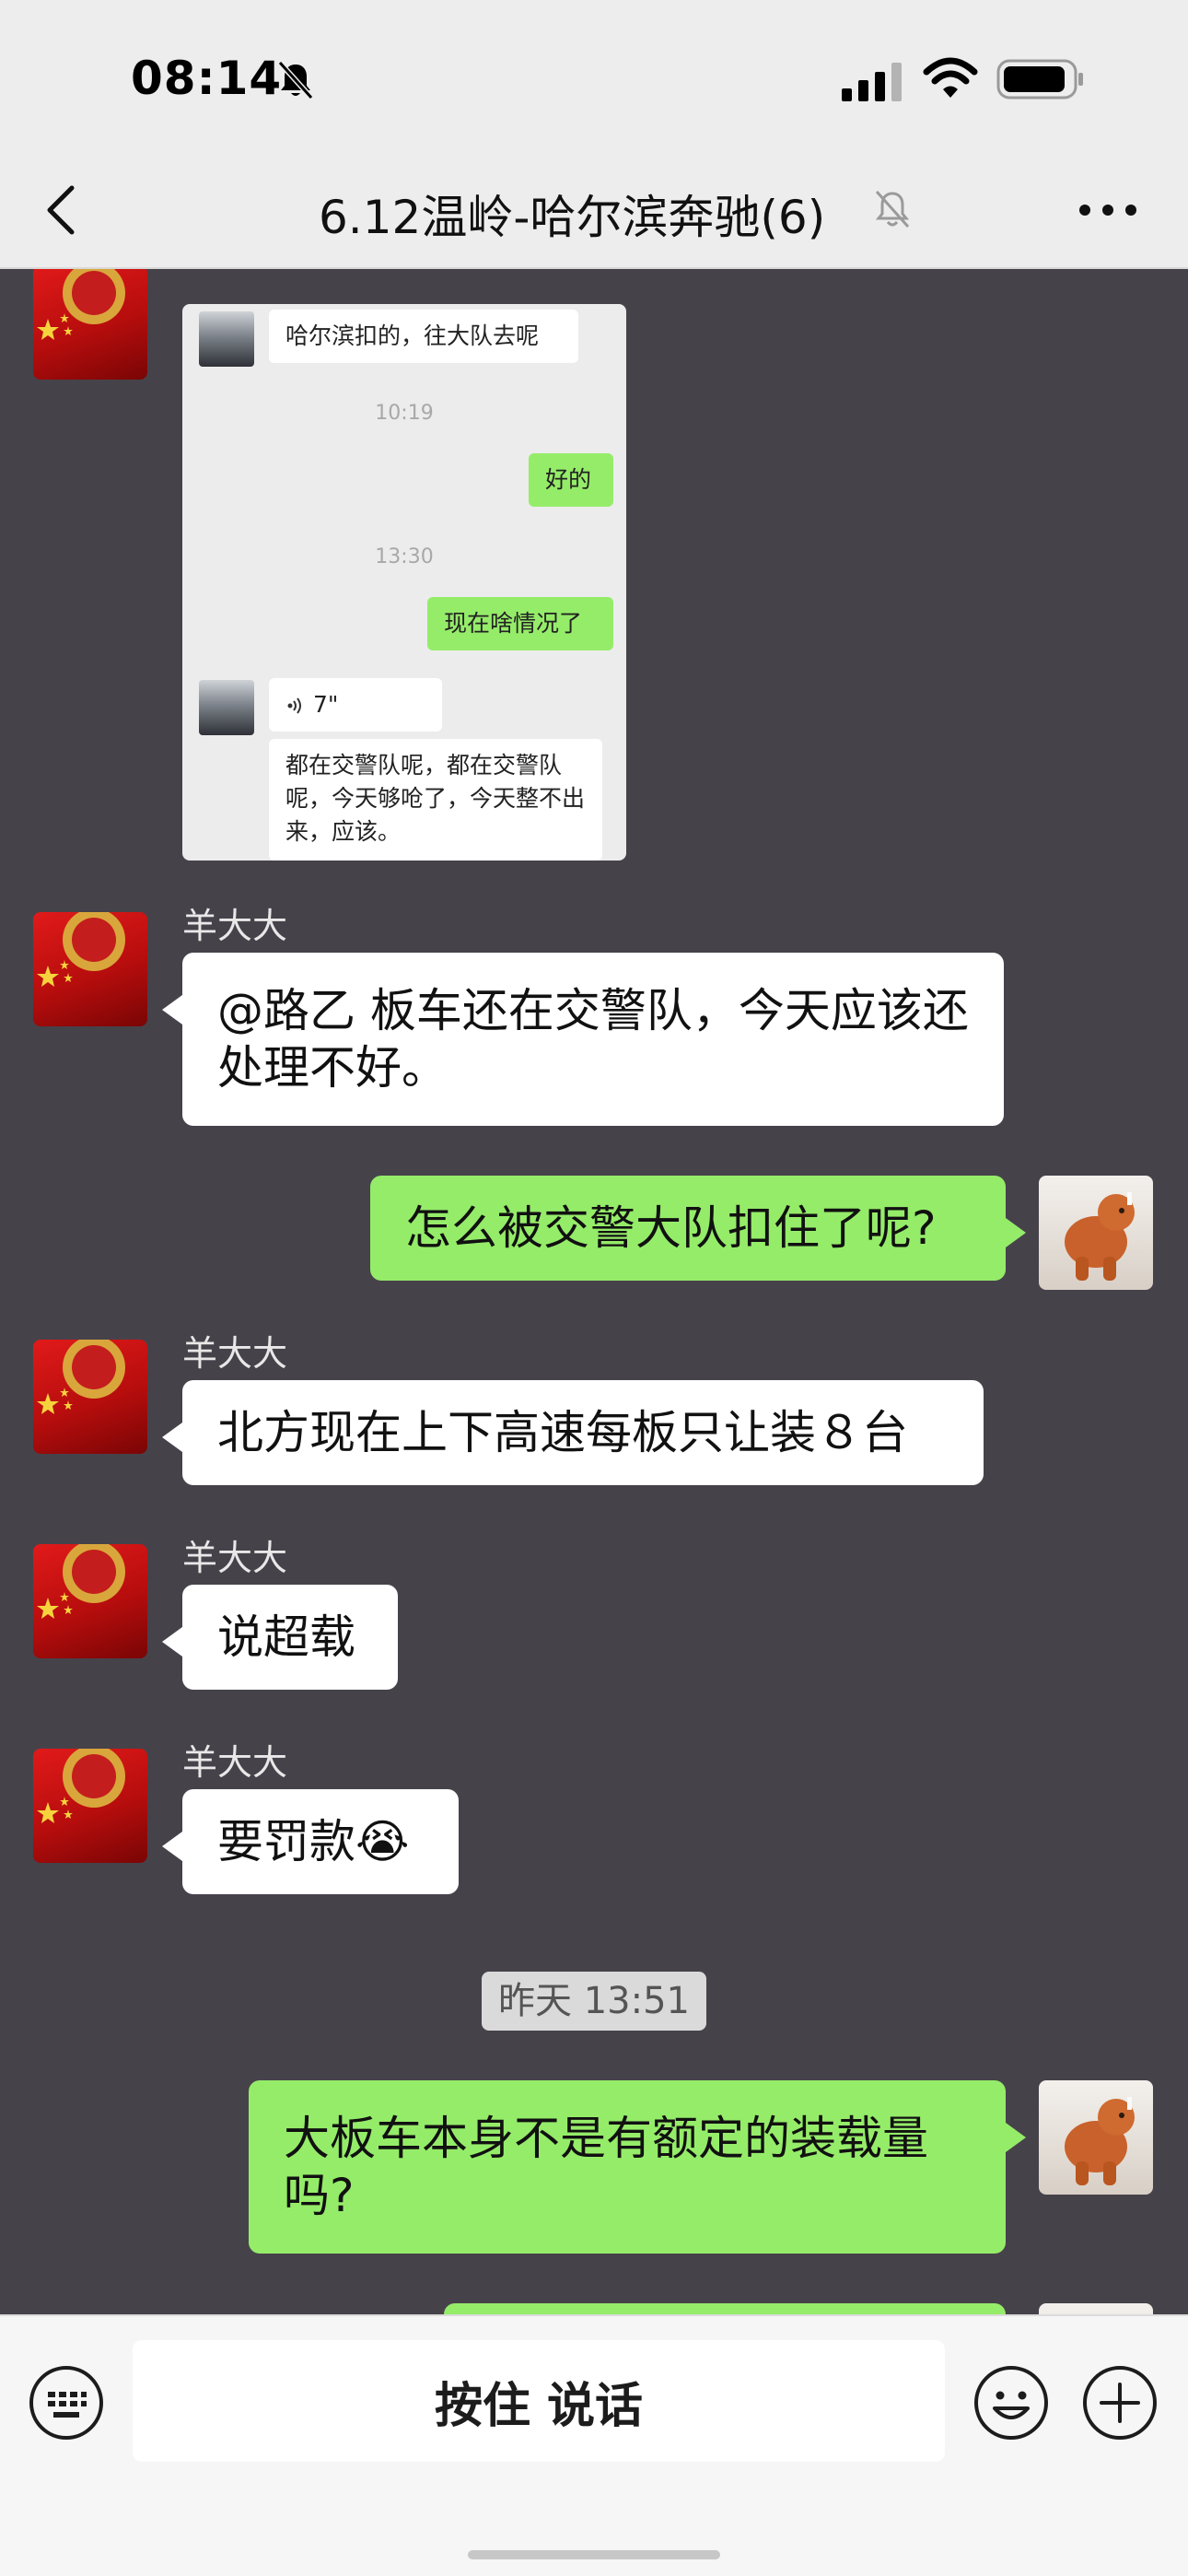 The image size is (1188, 2576). I want to click on outgoing-message: 大板车本身不是有额定的装载量吗?, so click(637, 2167).